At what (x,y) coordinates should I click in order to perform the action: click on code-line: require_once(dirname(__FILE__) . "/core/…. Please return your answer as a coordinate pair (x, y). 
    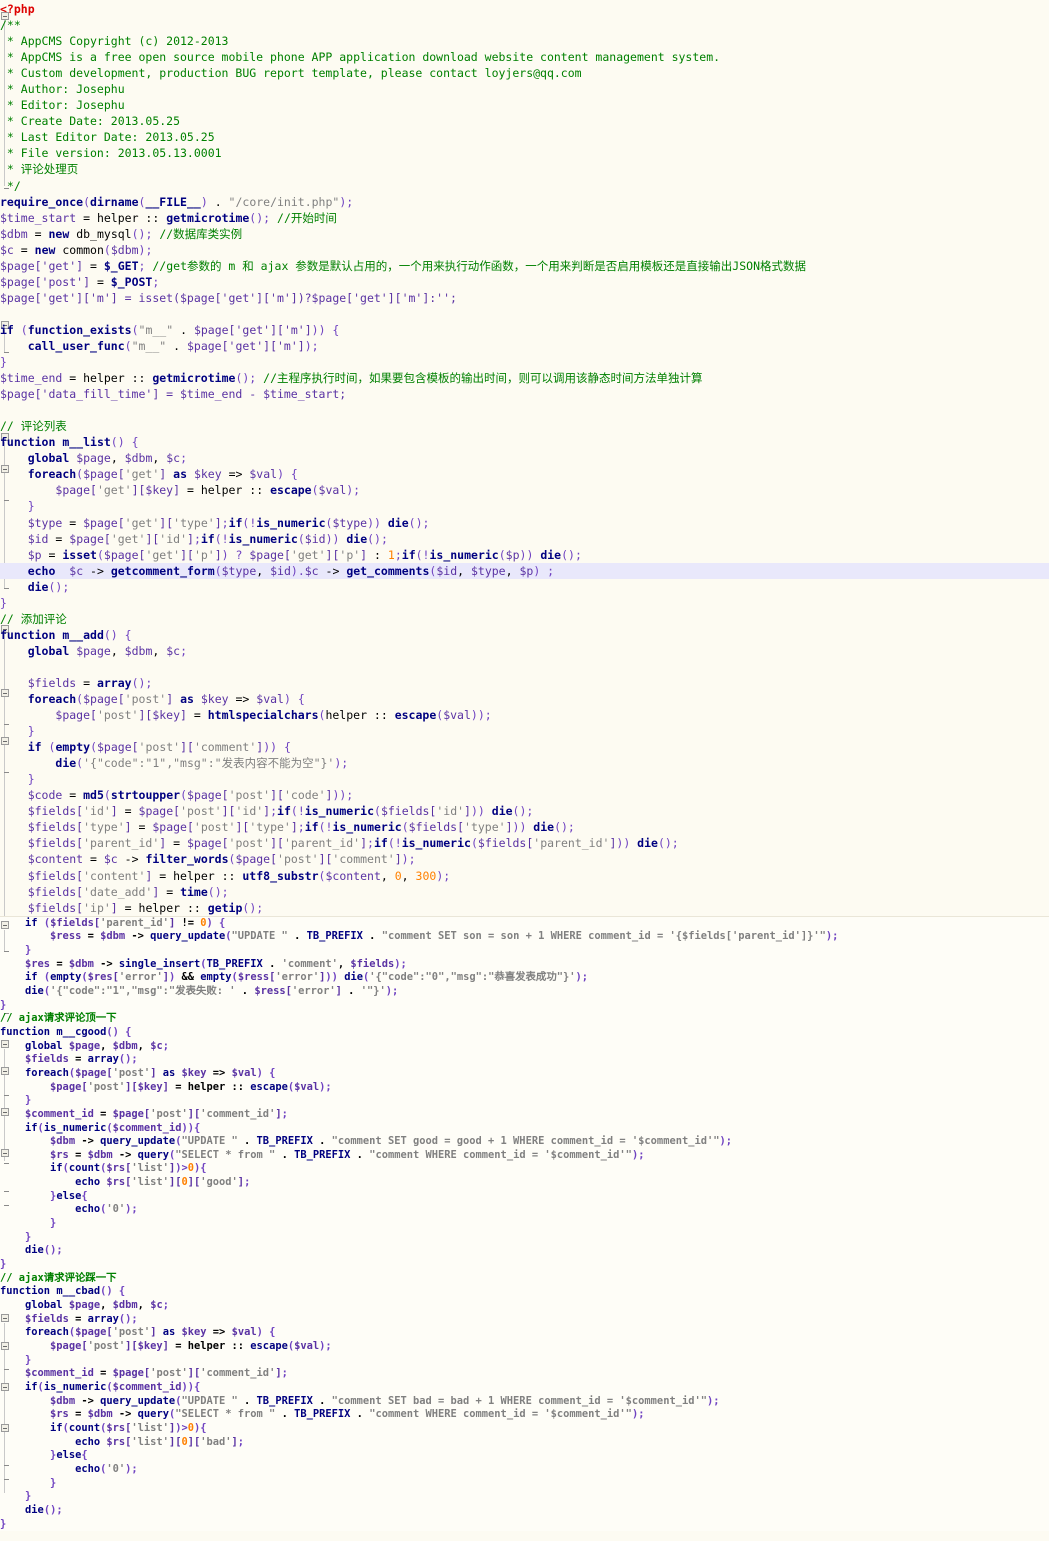
    Looking at the image, I should click on (524, 202).